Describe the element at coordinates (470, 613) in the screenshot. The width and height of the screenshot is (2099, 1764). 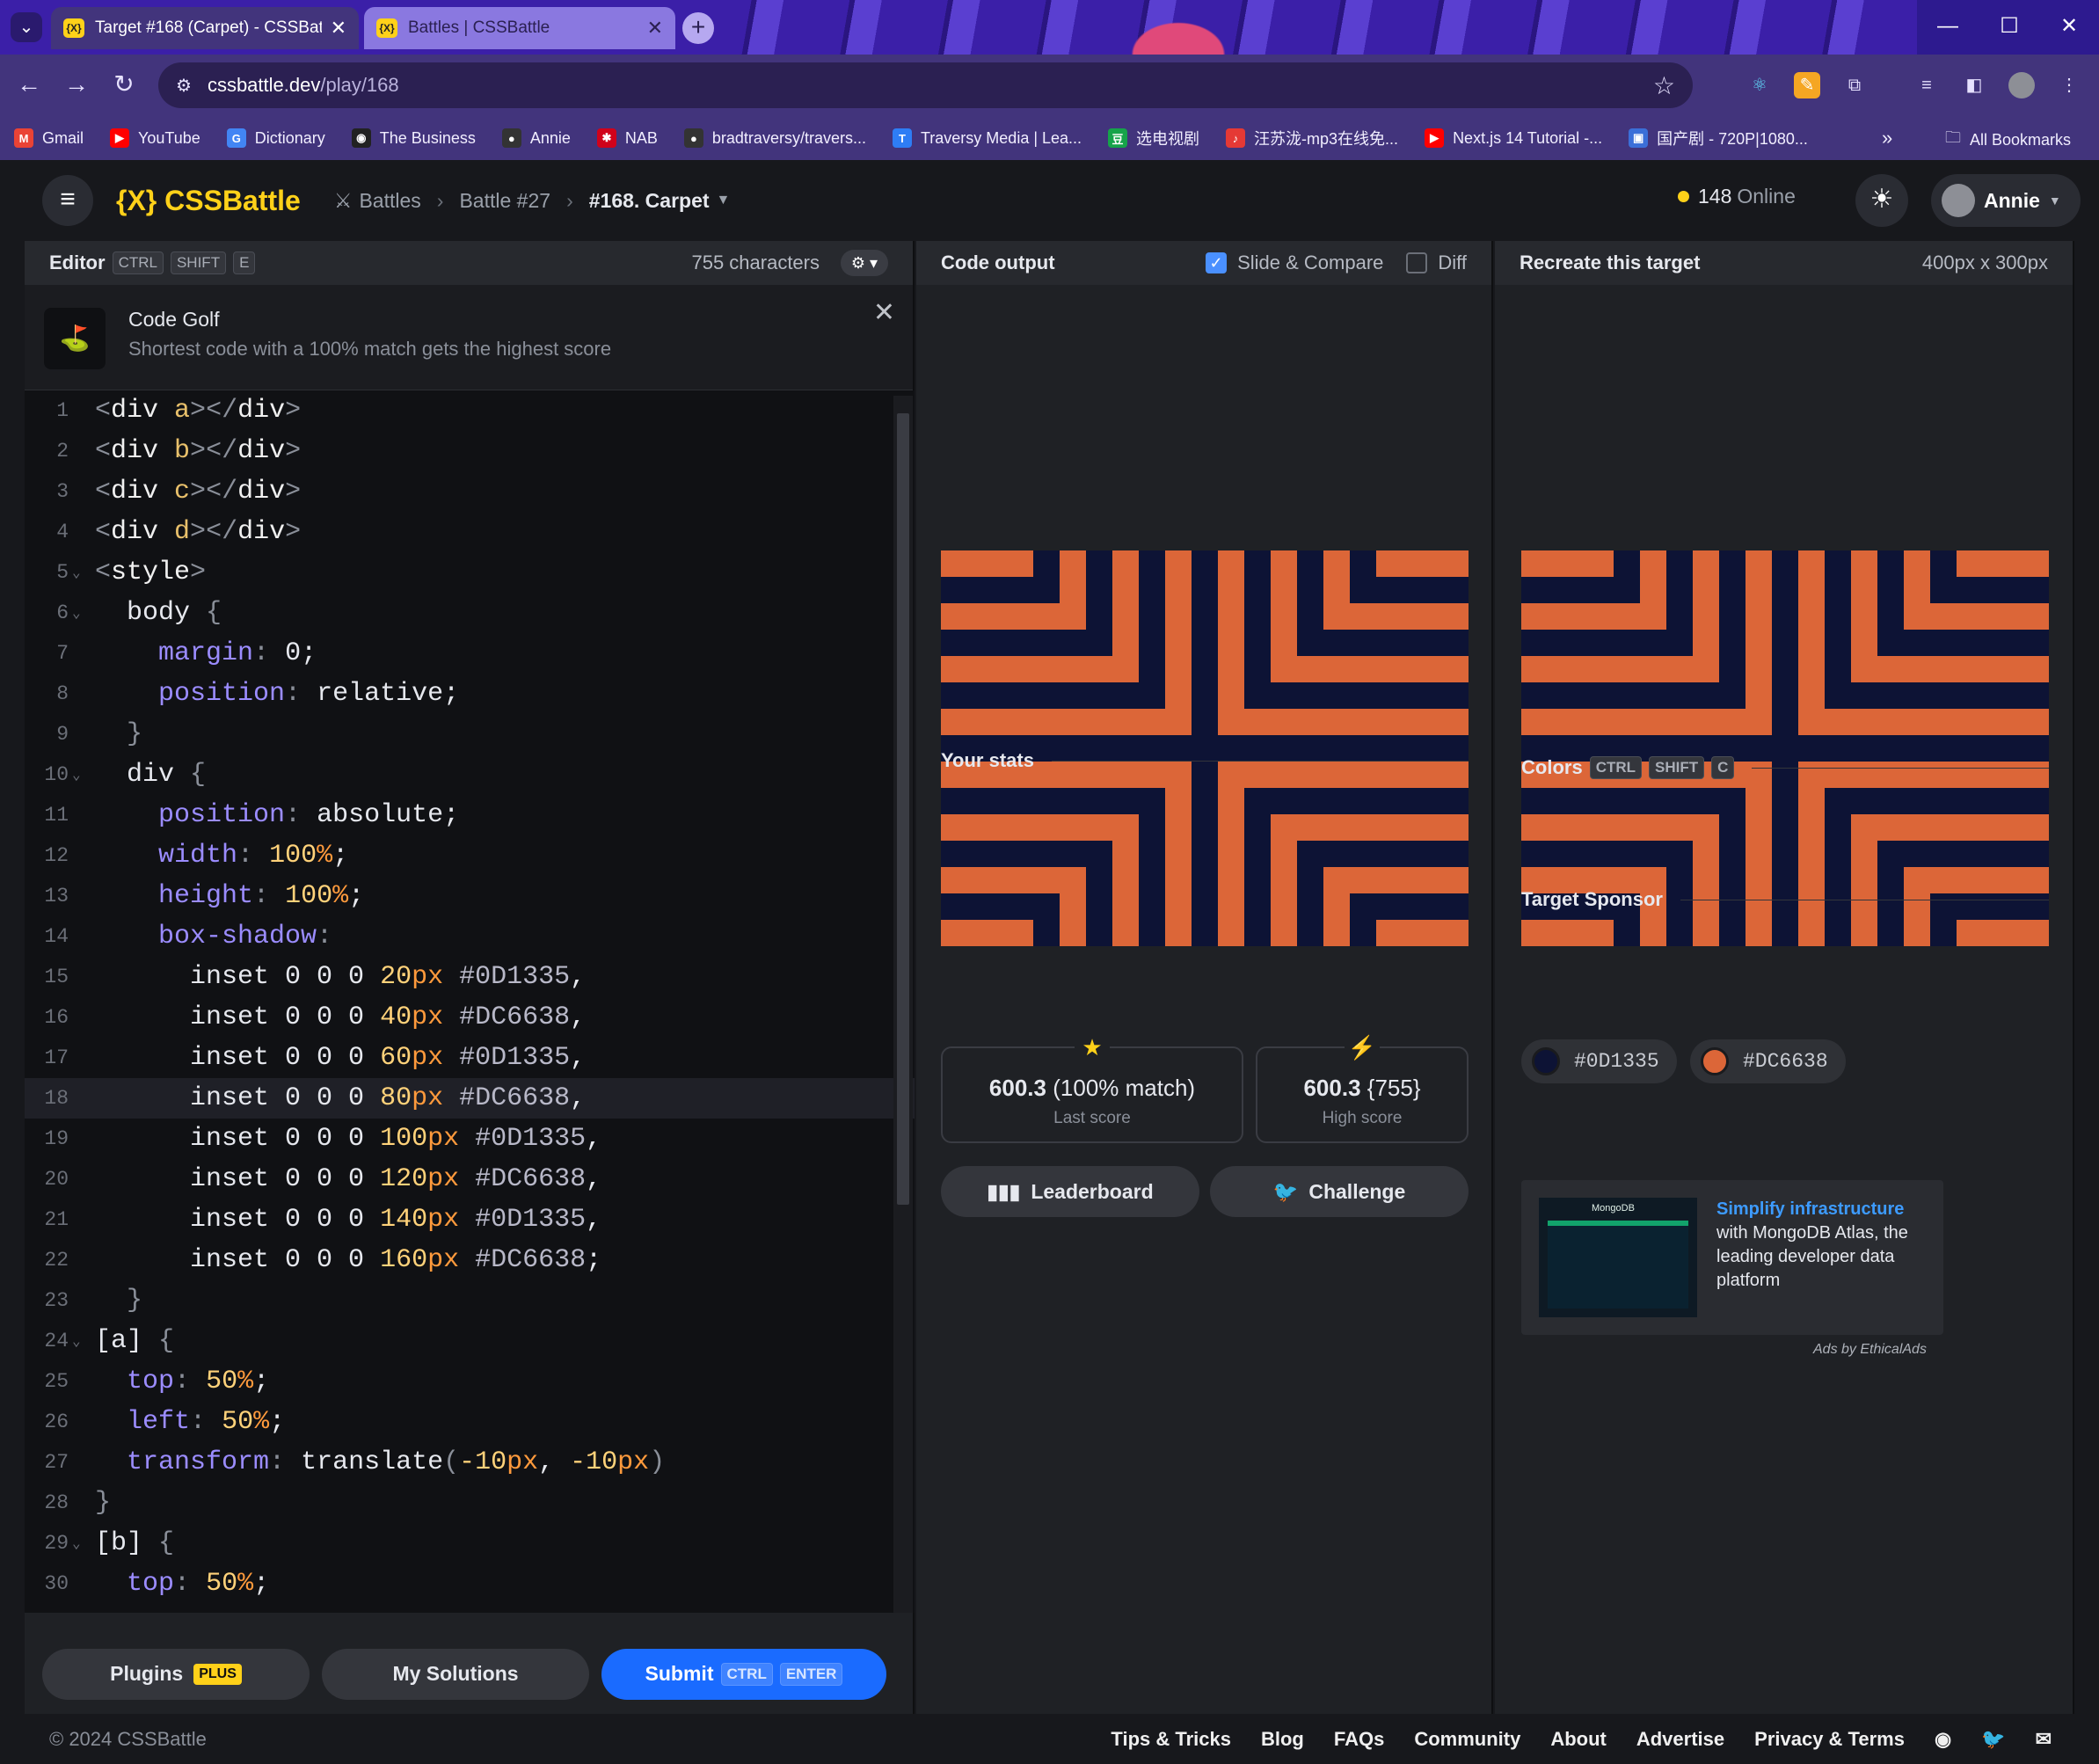
I see `code-line: 6 ⌄ body {` at that location.